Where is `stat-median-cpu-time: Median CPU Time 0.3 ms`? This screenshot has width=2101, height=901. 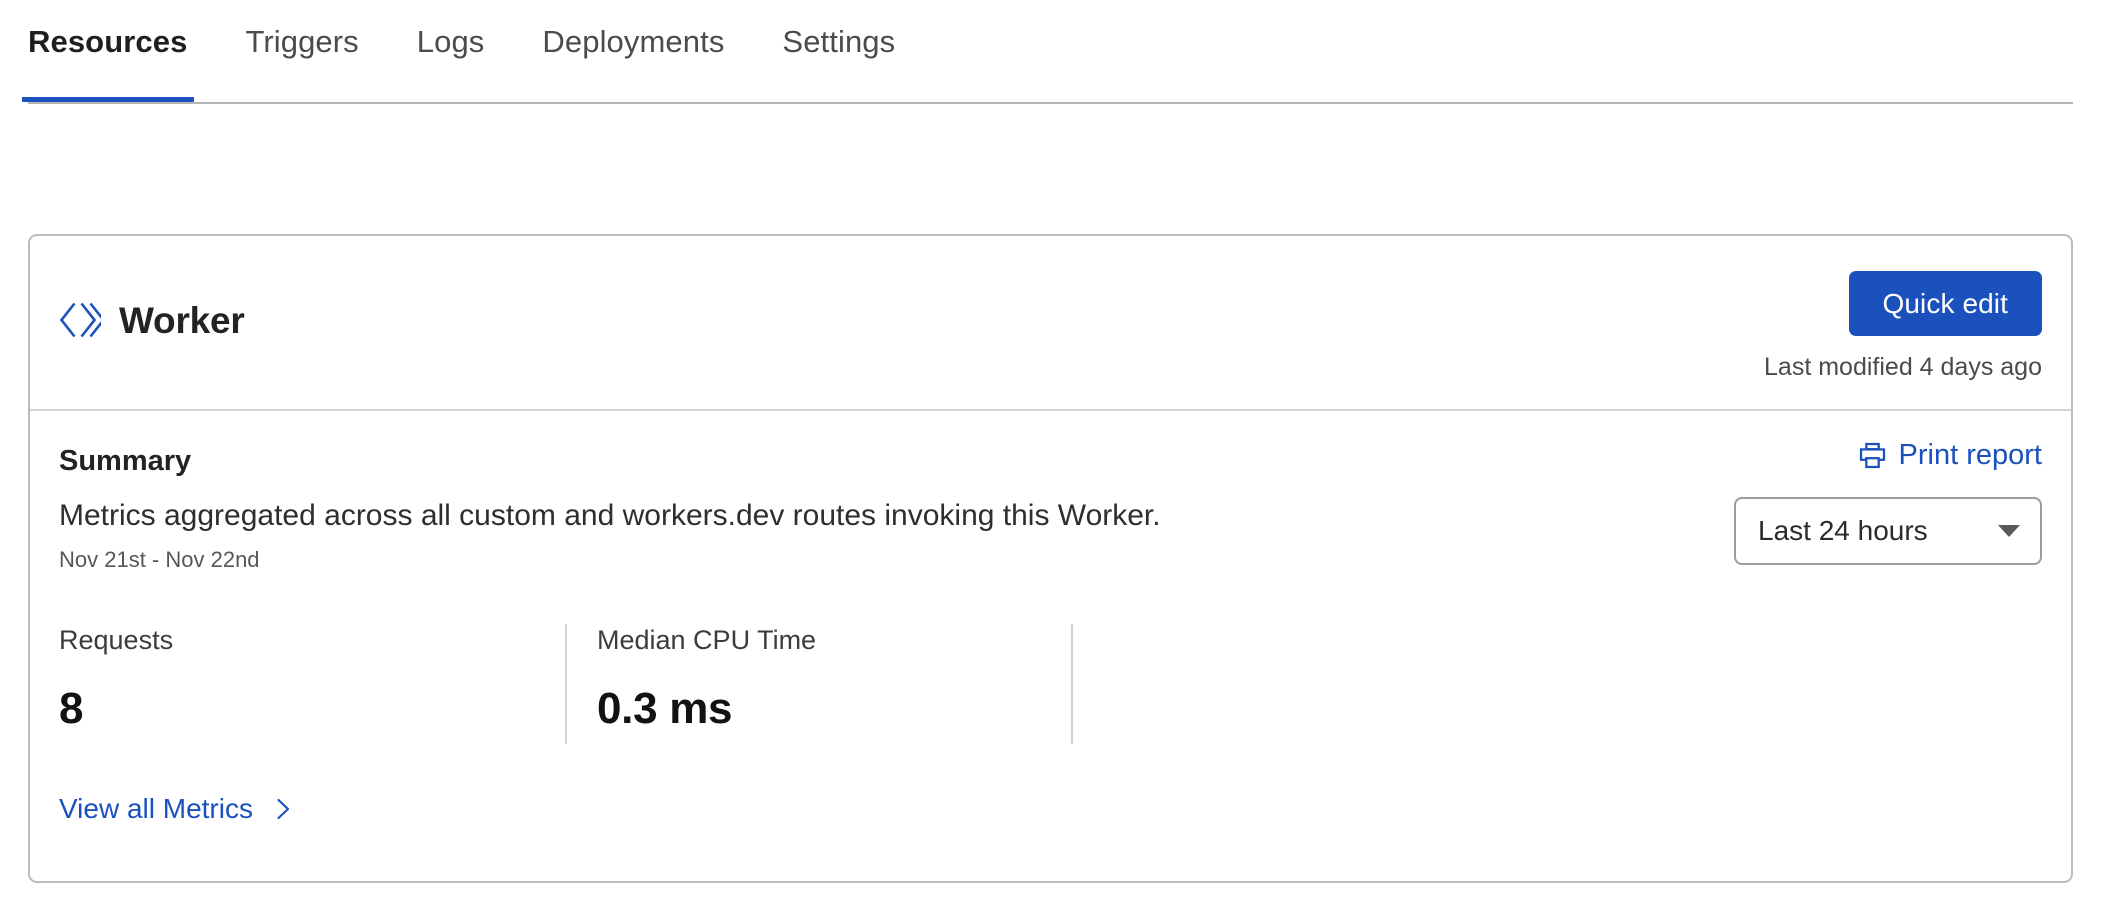
stat-median-cpu-time: Median CPU Time 0.3 ms is located at coordinates (818, 684).